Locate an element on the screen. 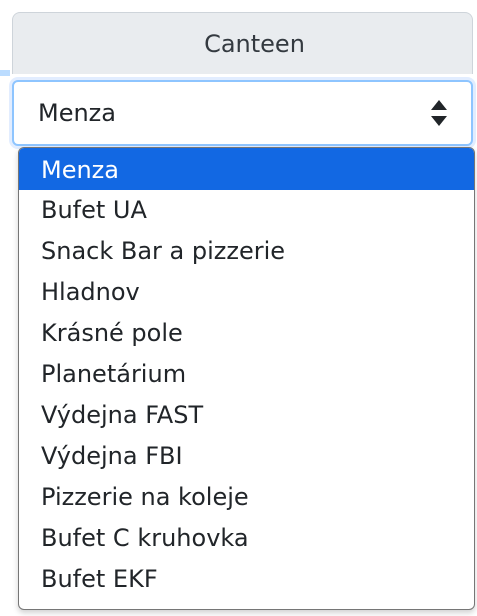 The width and height of the screenshot is (477, 616). option-pizzerie-na-koleje: Pizzerie na koleje is located at coordinates (246, 497).